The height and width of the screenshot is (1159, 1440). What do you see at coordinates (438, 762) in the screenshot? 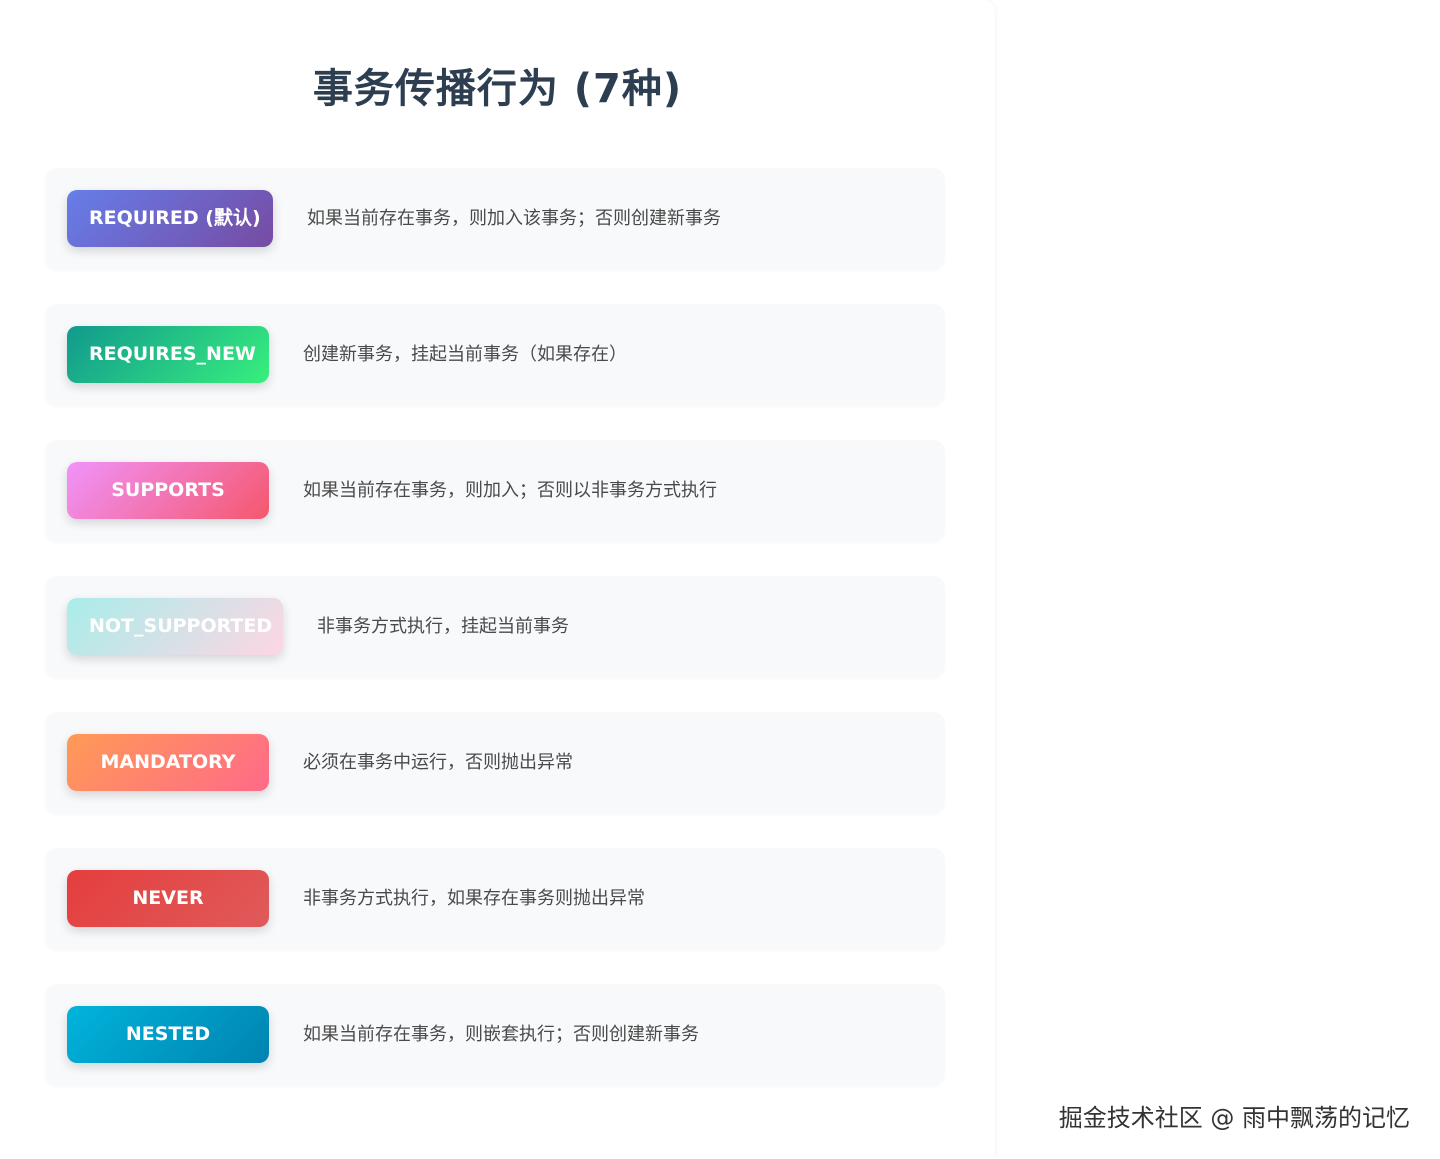
I see `description-mandatory: 必须在事务中运行，否则抛出异常` at bounding box center [438, 762].